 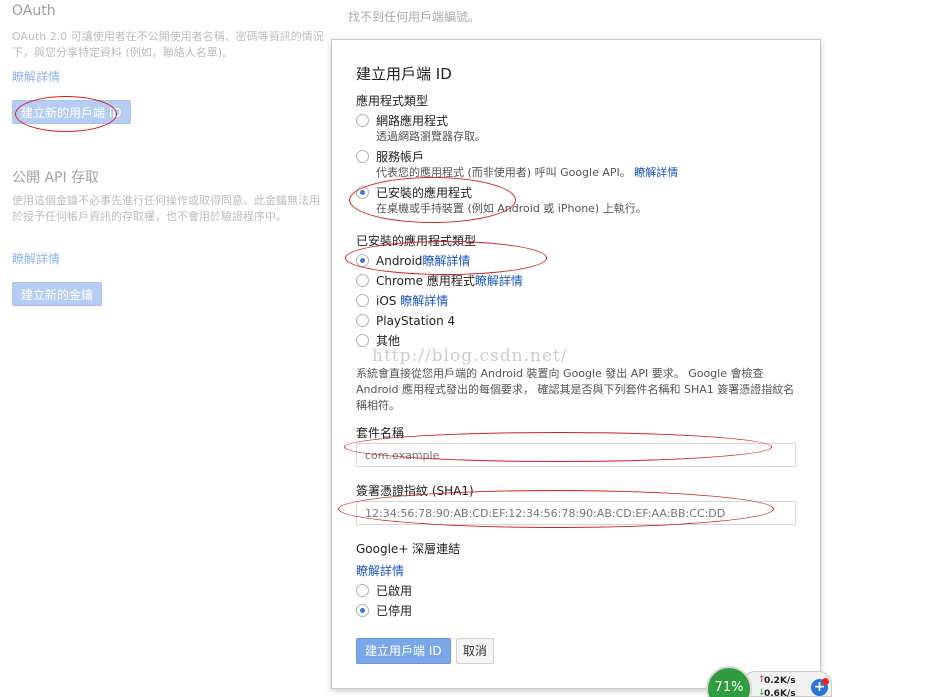 What do you see at coordinates (394, 611) in the screenshot?
I see `deeplink-disabled-label: 已停用` at bounding box center [394, 611].